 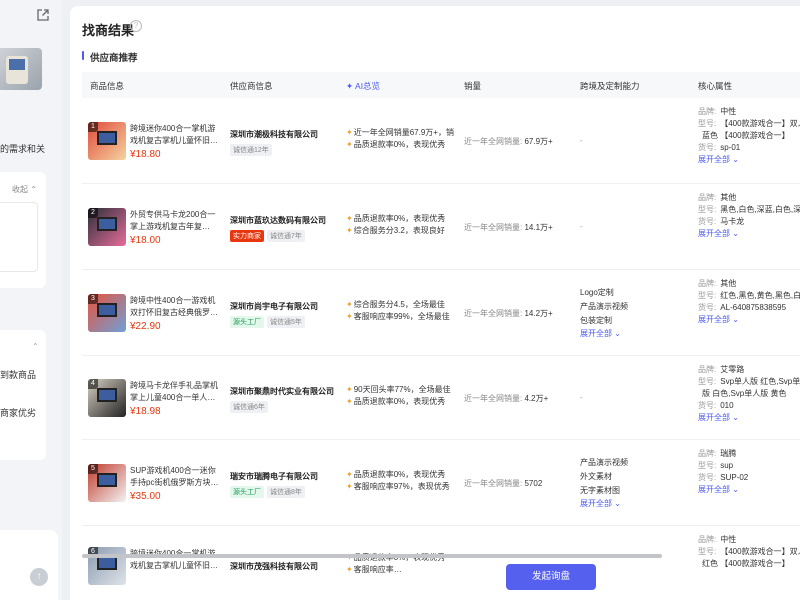 What do you see at coordinates (278, 220) in the screenshot?
I see `supplier-name: 深圳市蓝玖达数码有限公司` at bounding box center [278, 220].